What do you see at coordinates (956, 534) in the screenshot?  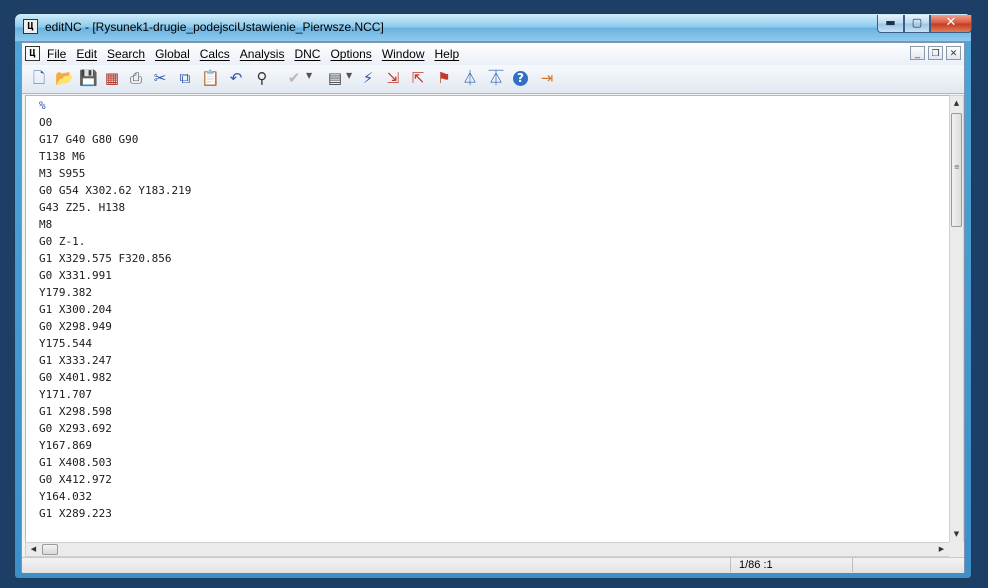 I see `scroll-down-arrow-icon: ▼` at bounding box center [956, 534].